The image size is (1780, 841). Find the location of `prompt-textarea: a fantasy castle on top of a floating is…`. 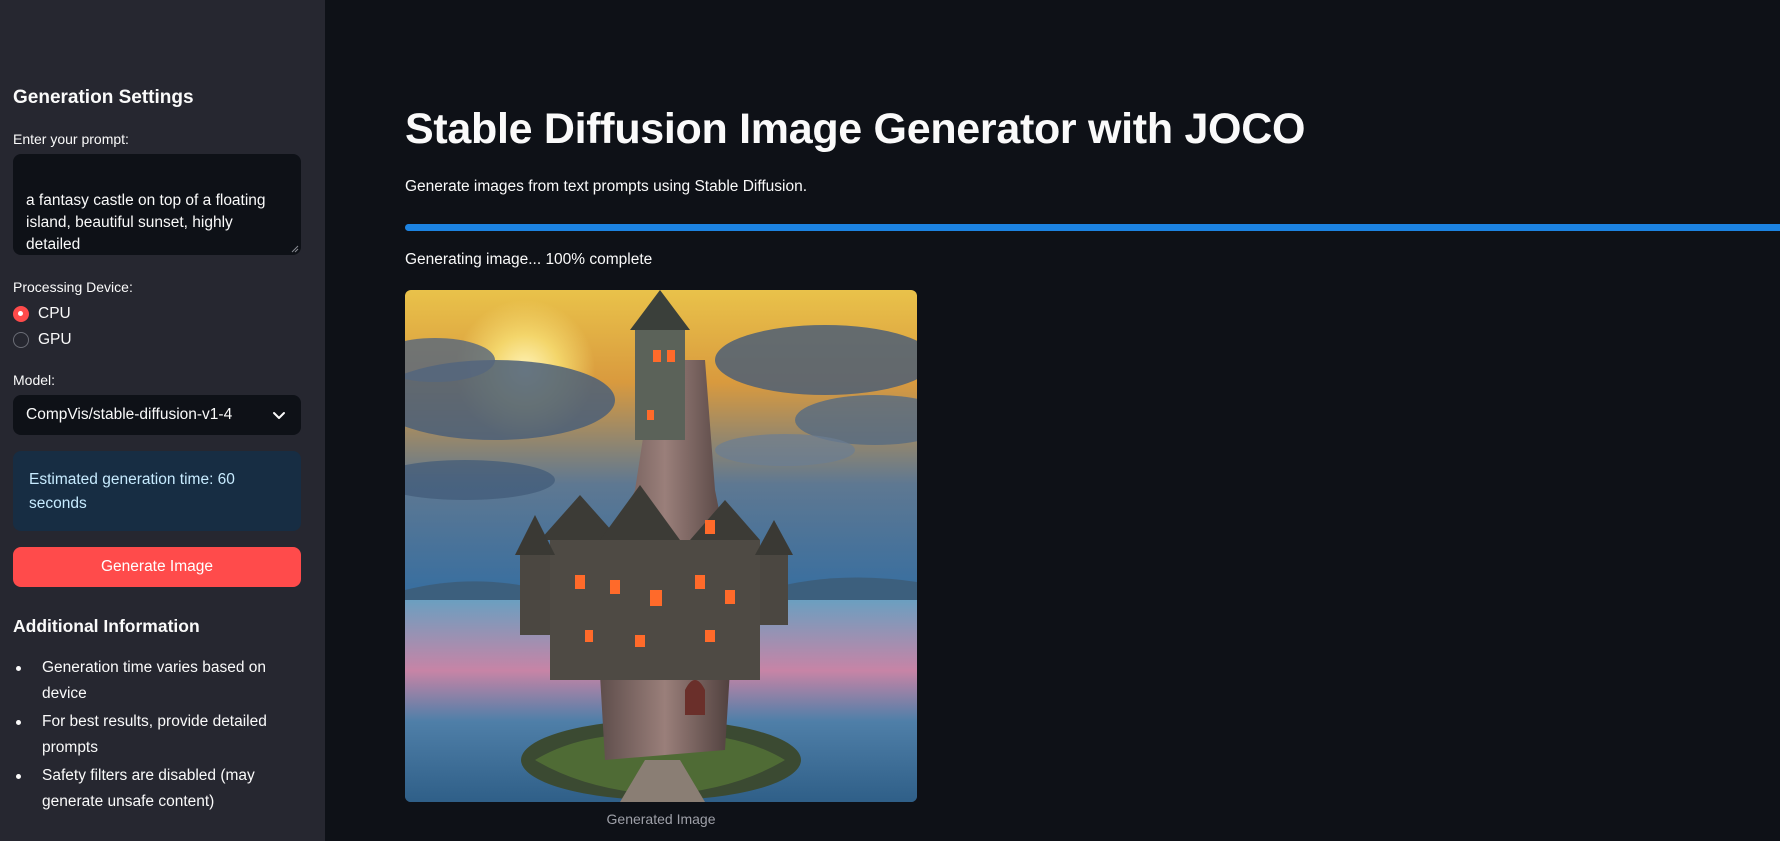

prompt-textarea: a fantasy castle on top of a floating is… is located at coordinates (157, 204).